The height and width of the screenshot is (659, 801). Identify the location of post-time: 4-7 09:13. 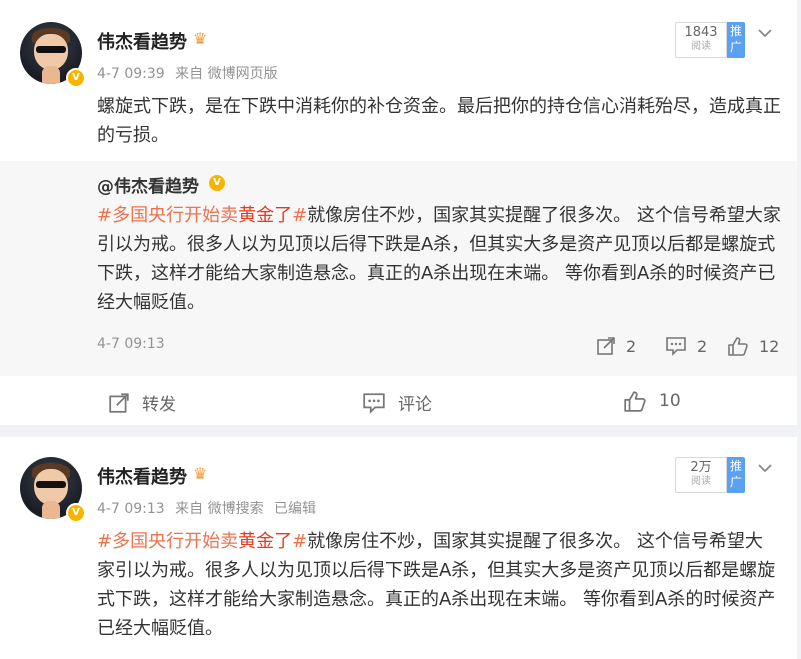
(131, 509).